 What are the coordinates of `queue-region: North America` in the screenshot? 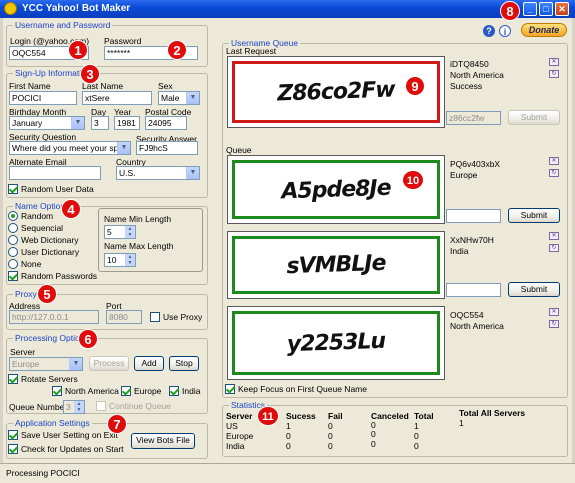 It's located at (477, 326).